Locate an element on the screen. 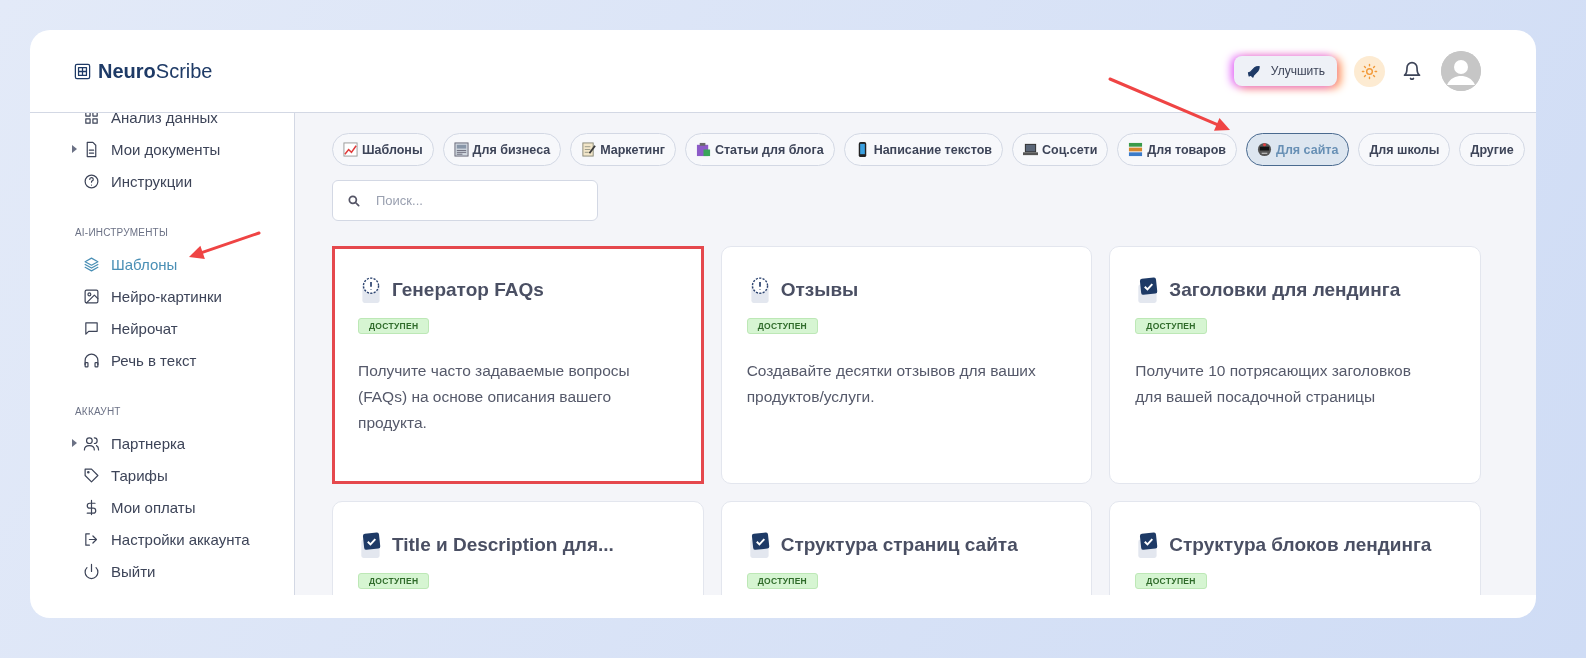  sidebar-item: Шаблоны is located at coordinates (162, 264).